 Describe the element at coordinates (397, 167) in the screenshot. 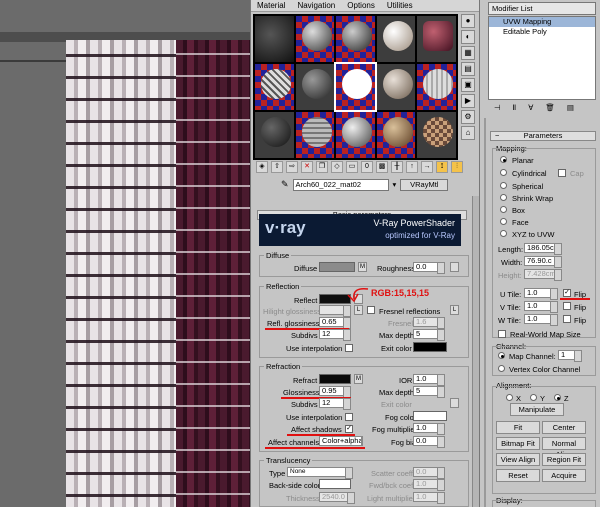

I see `show-end-result-icon: ╫` at that location.